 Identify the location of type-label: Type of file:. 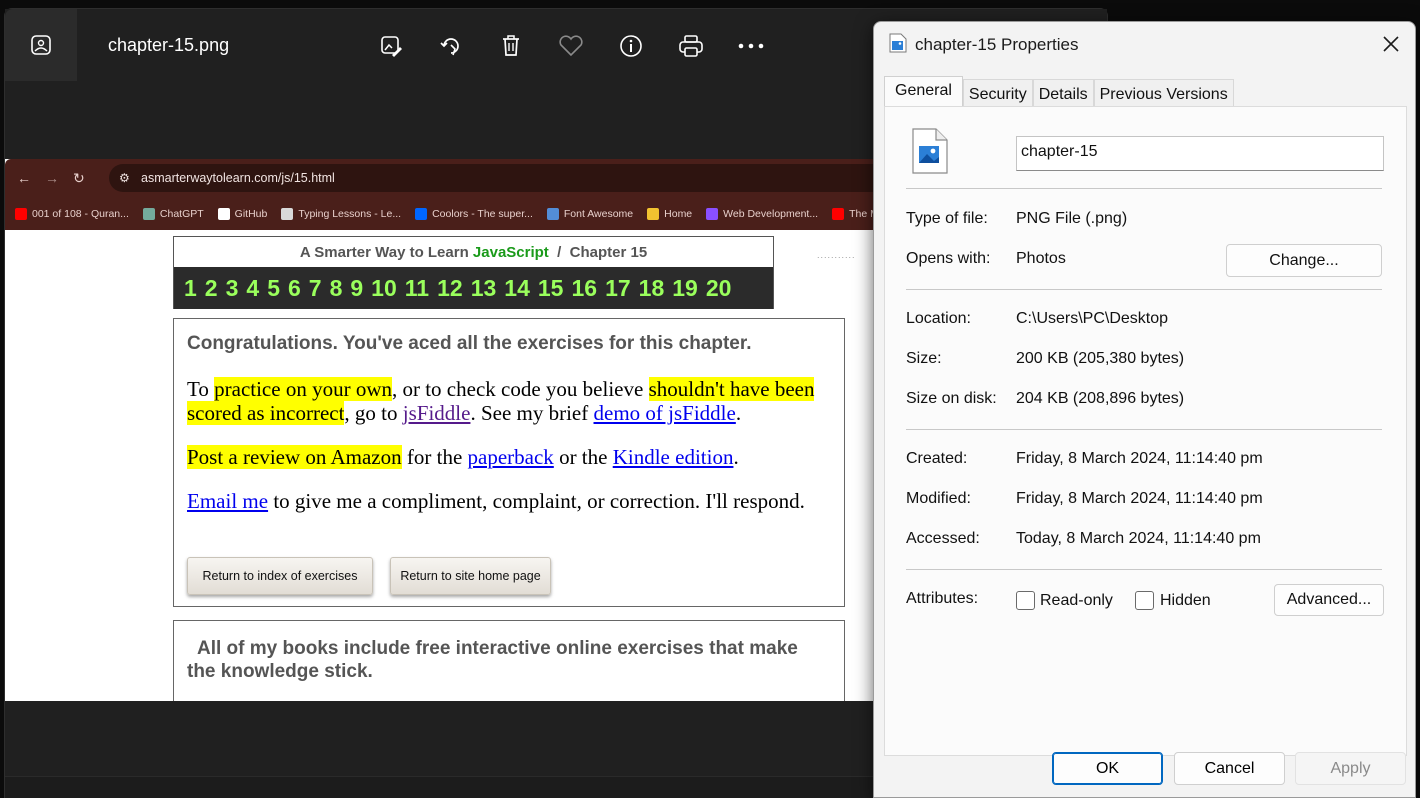
(947, 218).